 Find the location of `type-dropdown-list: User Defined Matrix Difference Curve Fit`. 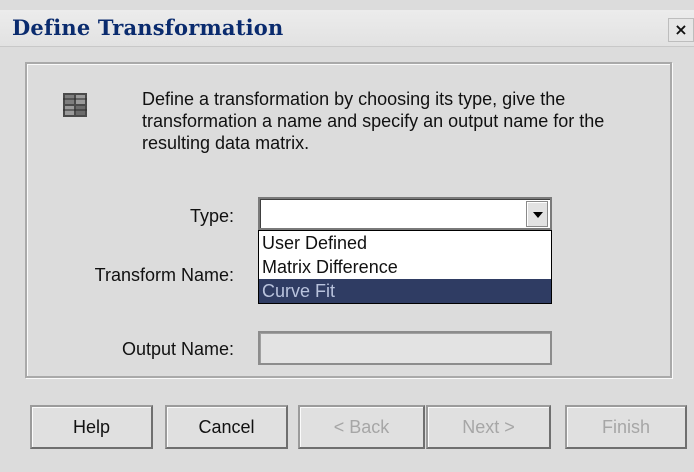

type-dropdown-list: User Defined Matrix Difference Curve Fit is located at coordinates (405, 267).